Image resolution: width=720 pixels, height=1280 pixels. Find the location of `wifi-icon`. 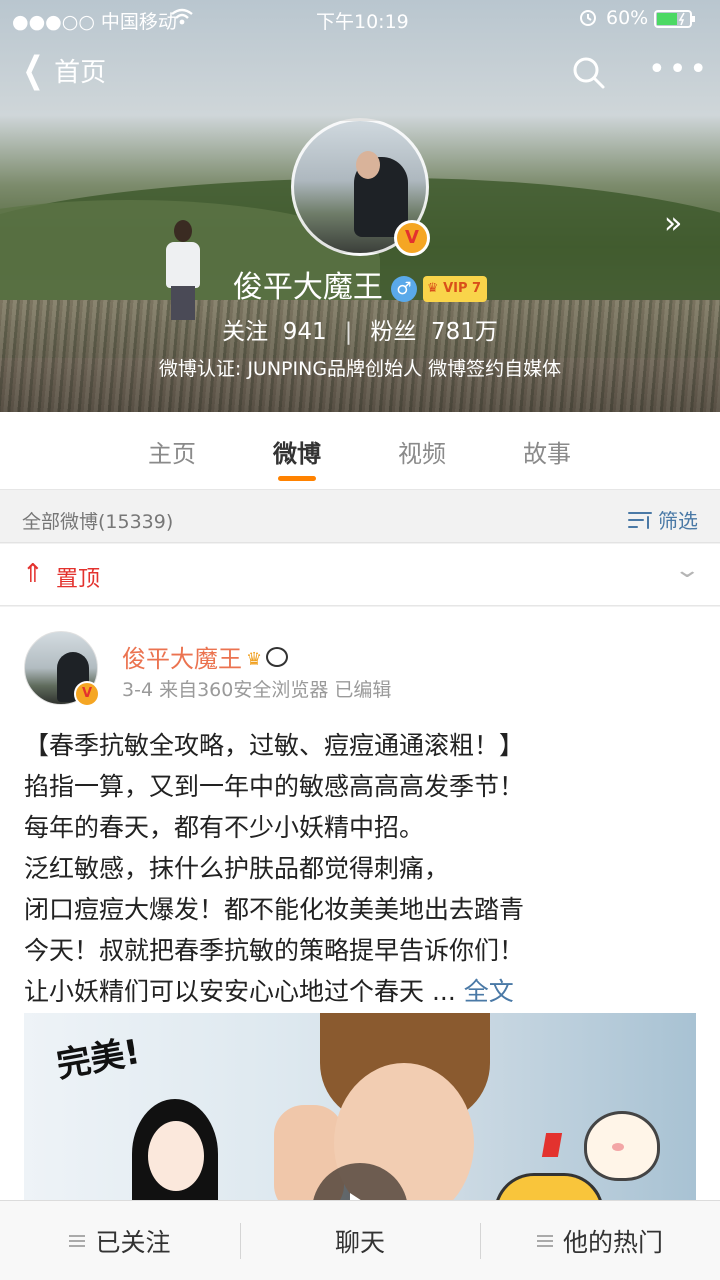

wifi-icon is located at coordinates (182, 19).